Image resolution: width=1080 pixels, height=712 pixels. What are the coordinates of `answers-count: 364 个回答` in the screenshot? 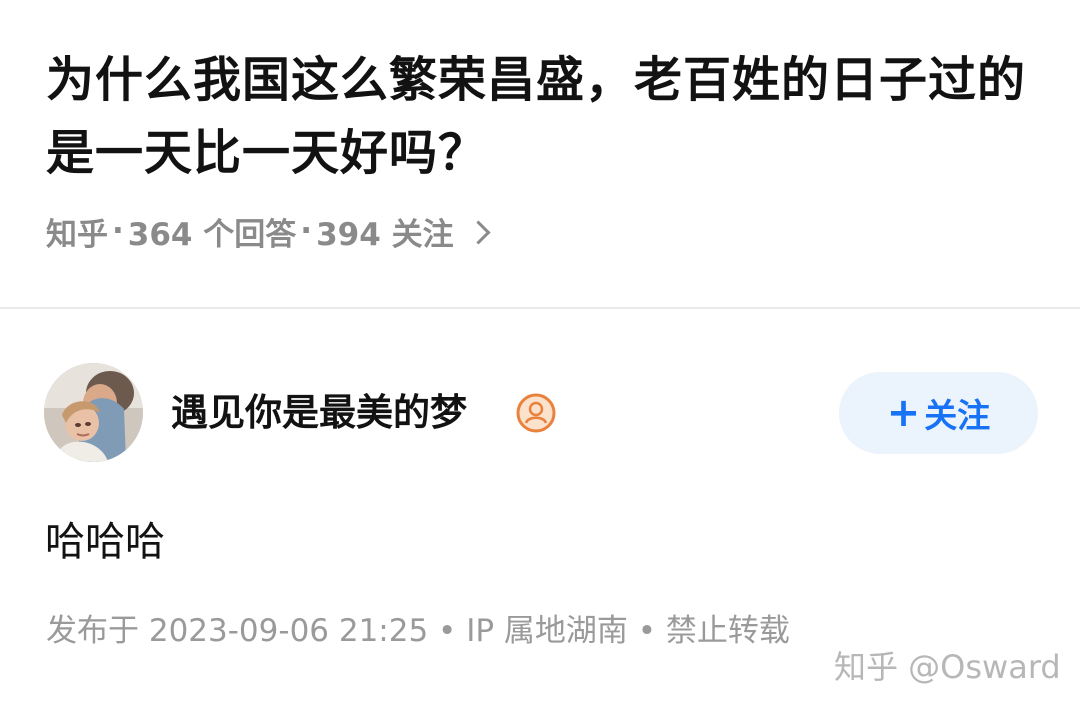 It's located at (212, 234).